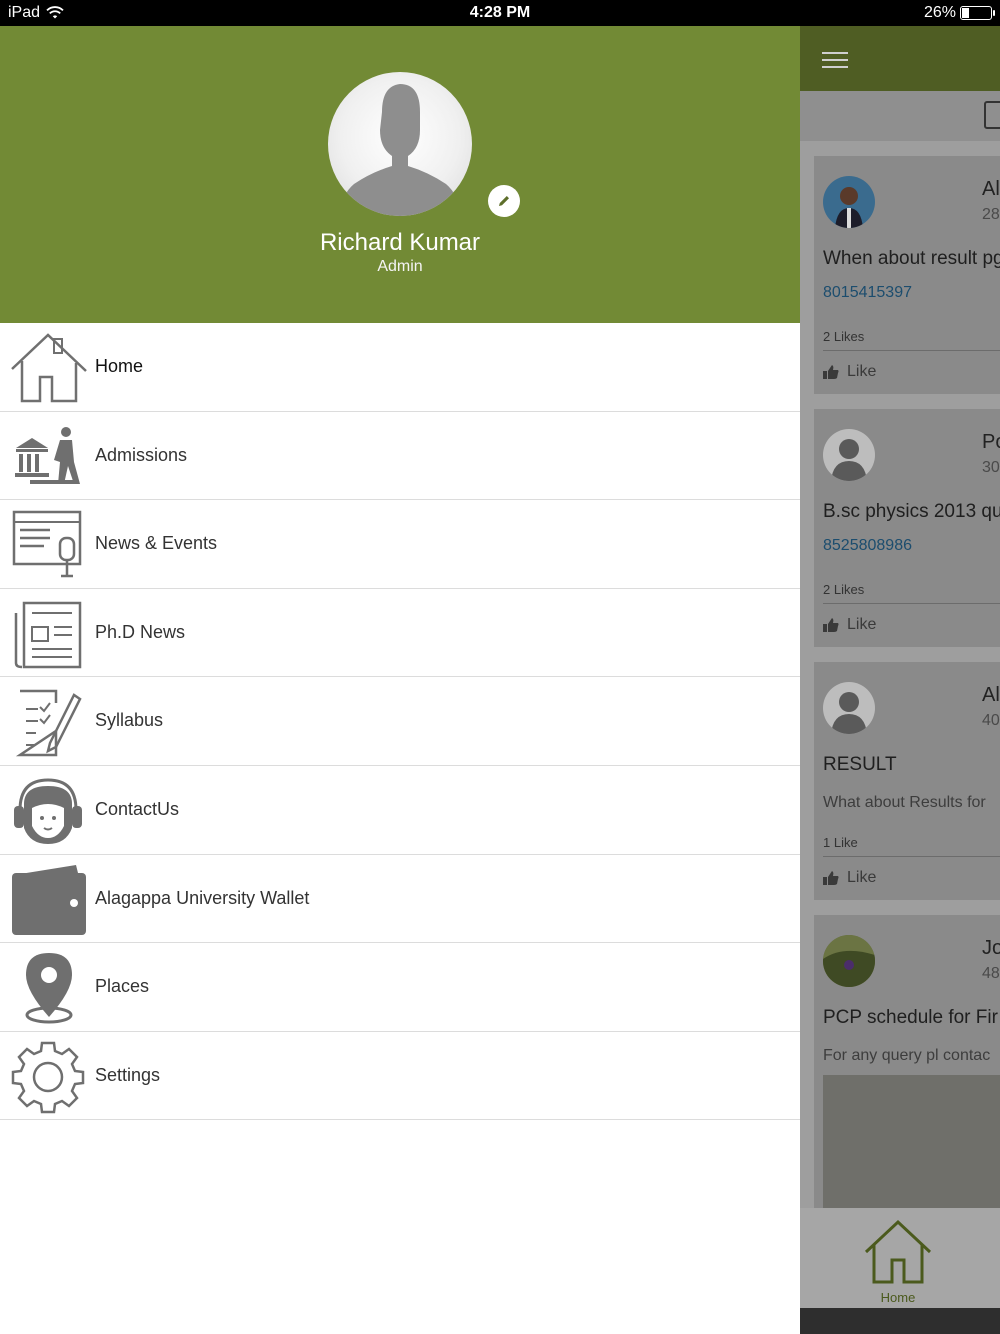 Image resolution: width=1000 pixels, height=1334 pixels. Describe the element at coordinates (867, 546) in the screenshot. I see `phone-link: 8525808986` at that location.